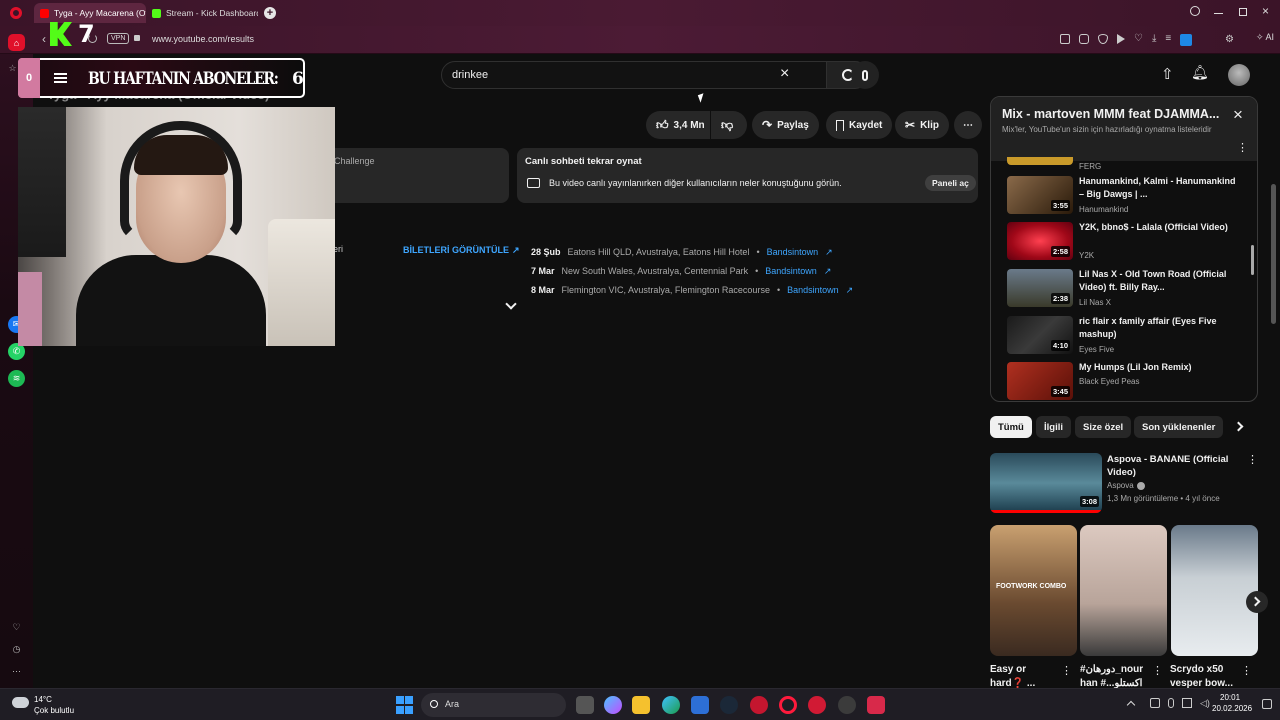 This screenshot has height=720, width=1280. I want to click on playlist-more-icon: ⋮, so click(1242, 147).